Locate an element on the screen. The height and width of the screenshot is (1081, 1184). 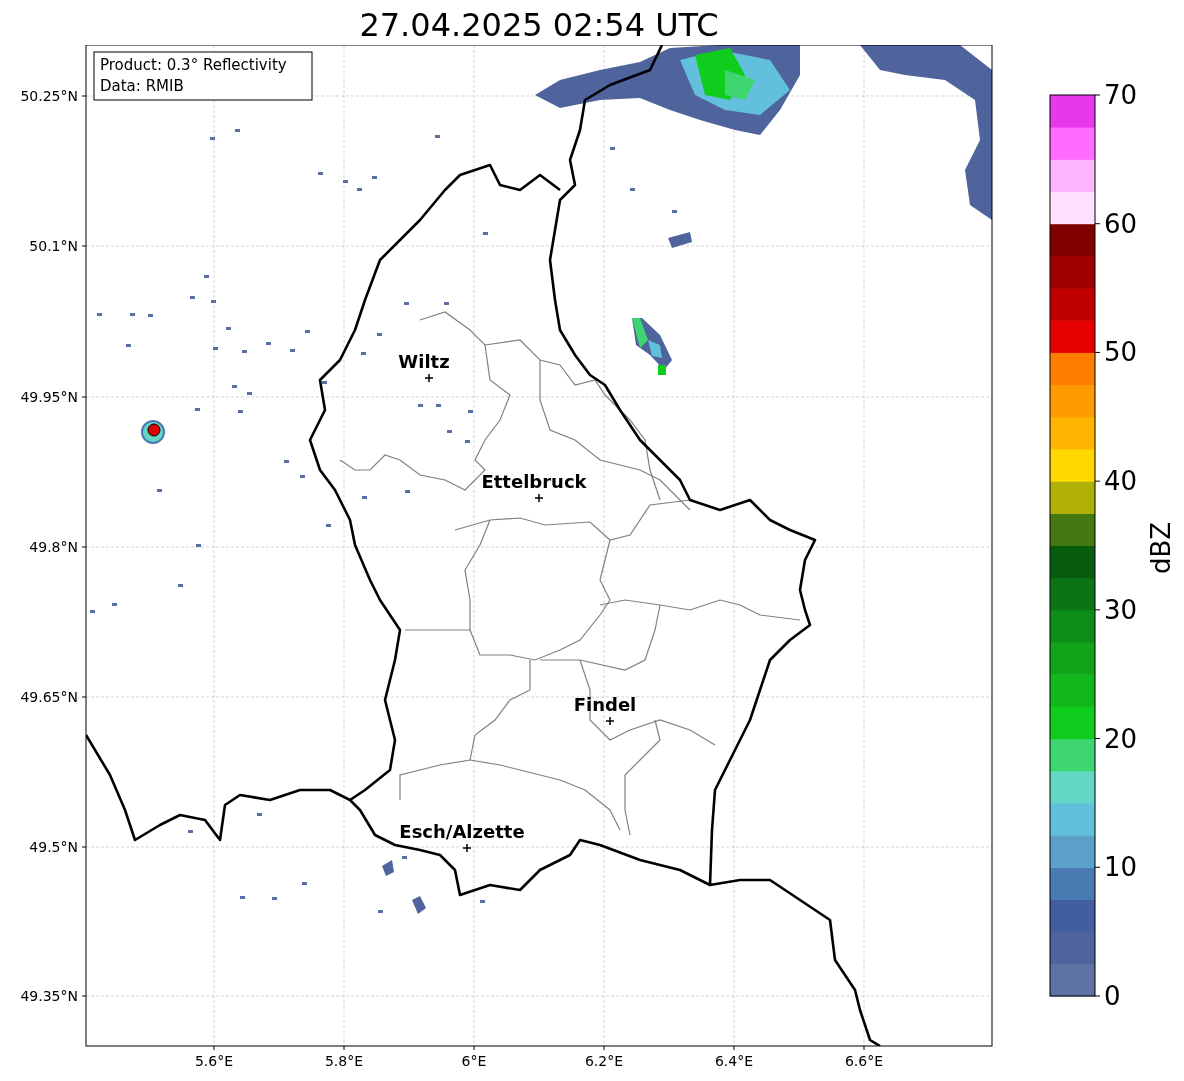
colorbar-tick-label: 30 is located at coordinates (1121, 609).